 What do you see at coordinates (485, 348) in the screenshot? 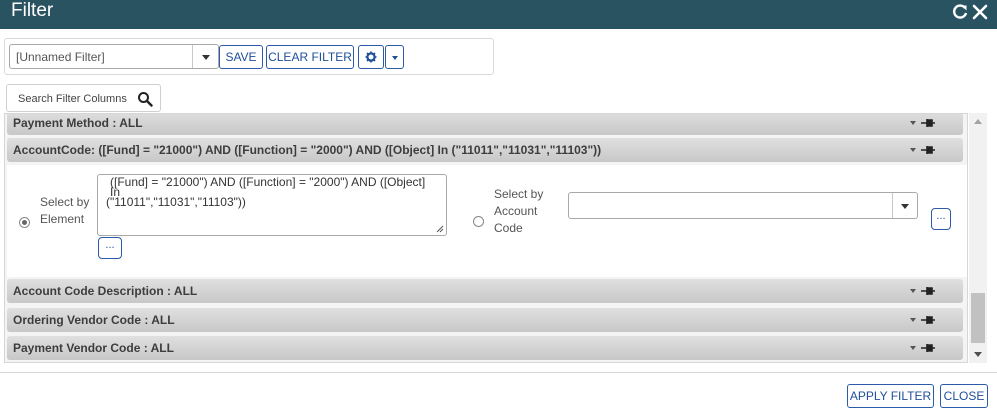
I see `filter-row-payment-vendor-code: Payment Vendor Code : ALL` at bounding box center [485, 348].